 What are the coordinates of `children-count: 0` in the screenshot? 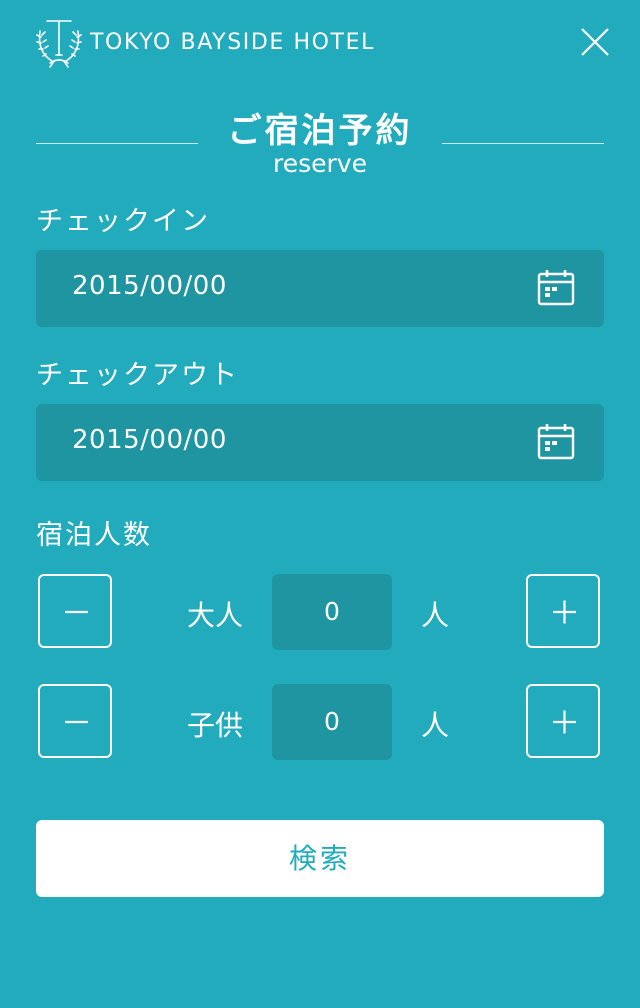 It's located at (332, 722).